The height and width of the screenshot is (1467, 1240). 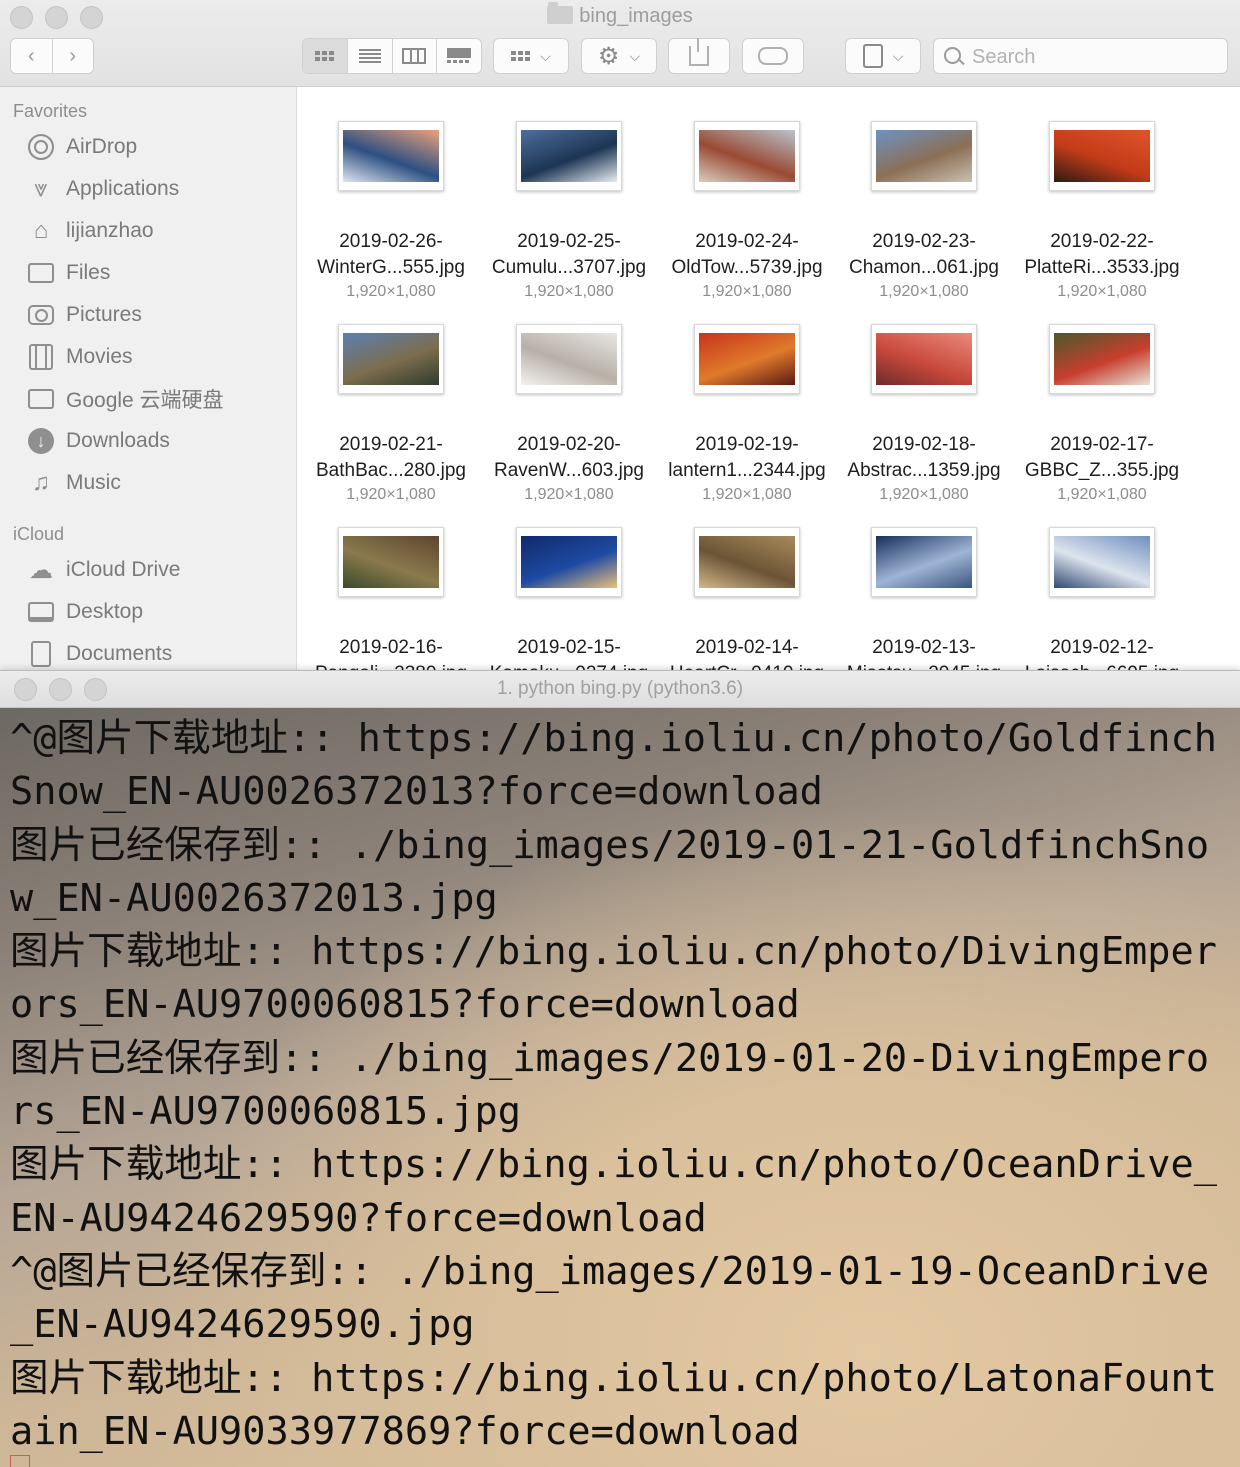 I want to click on file-name: 2019-02-25-, so click(x=569, y=241).